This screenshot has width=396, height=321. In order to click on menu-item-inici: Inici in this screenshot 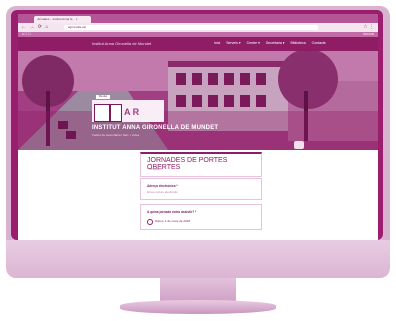, I will do `click(217, 43)`.